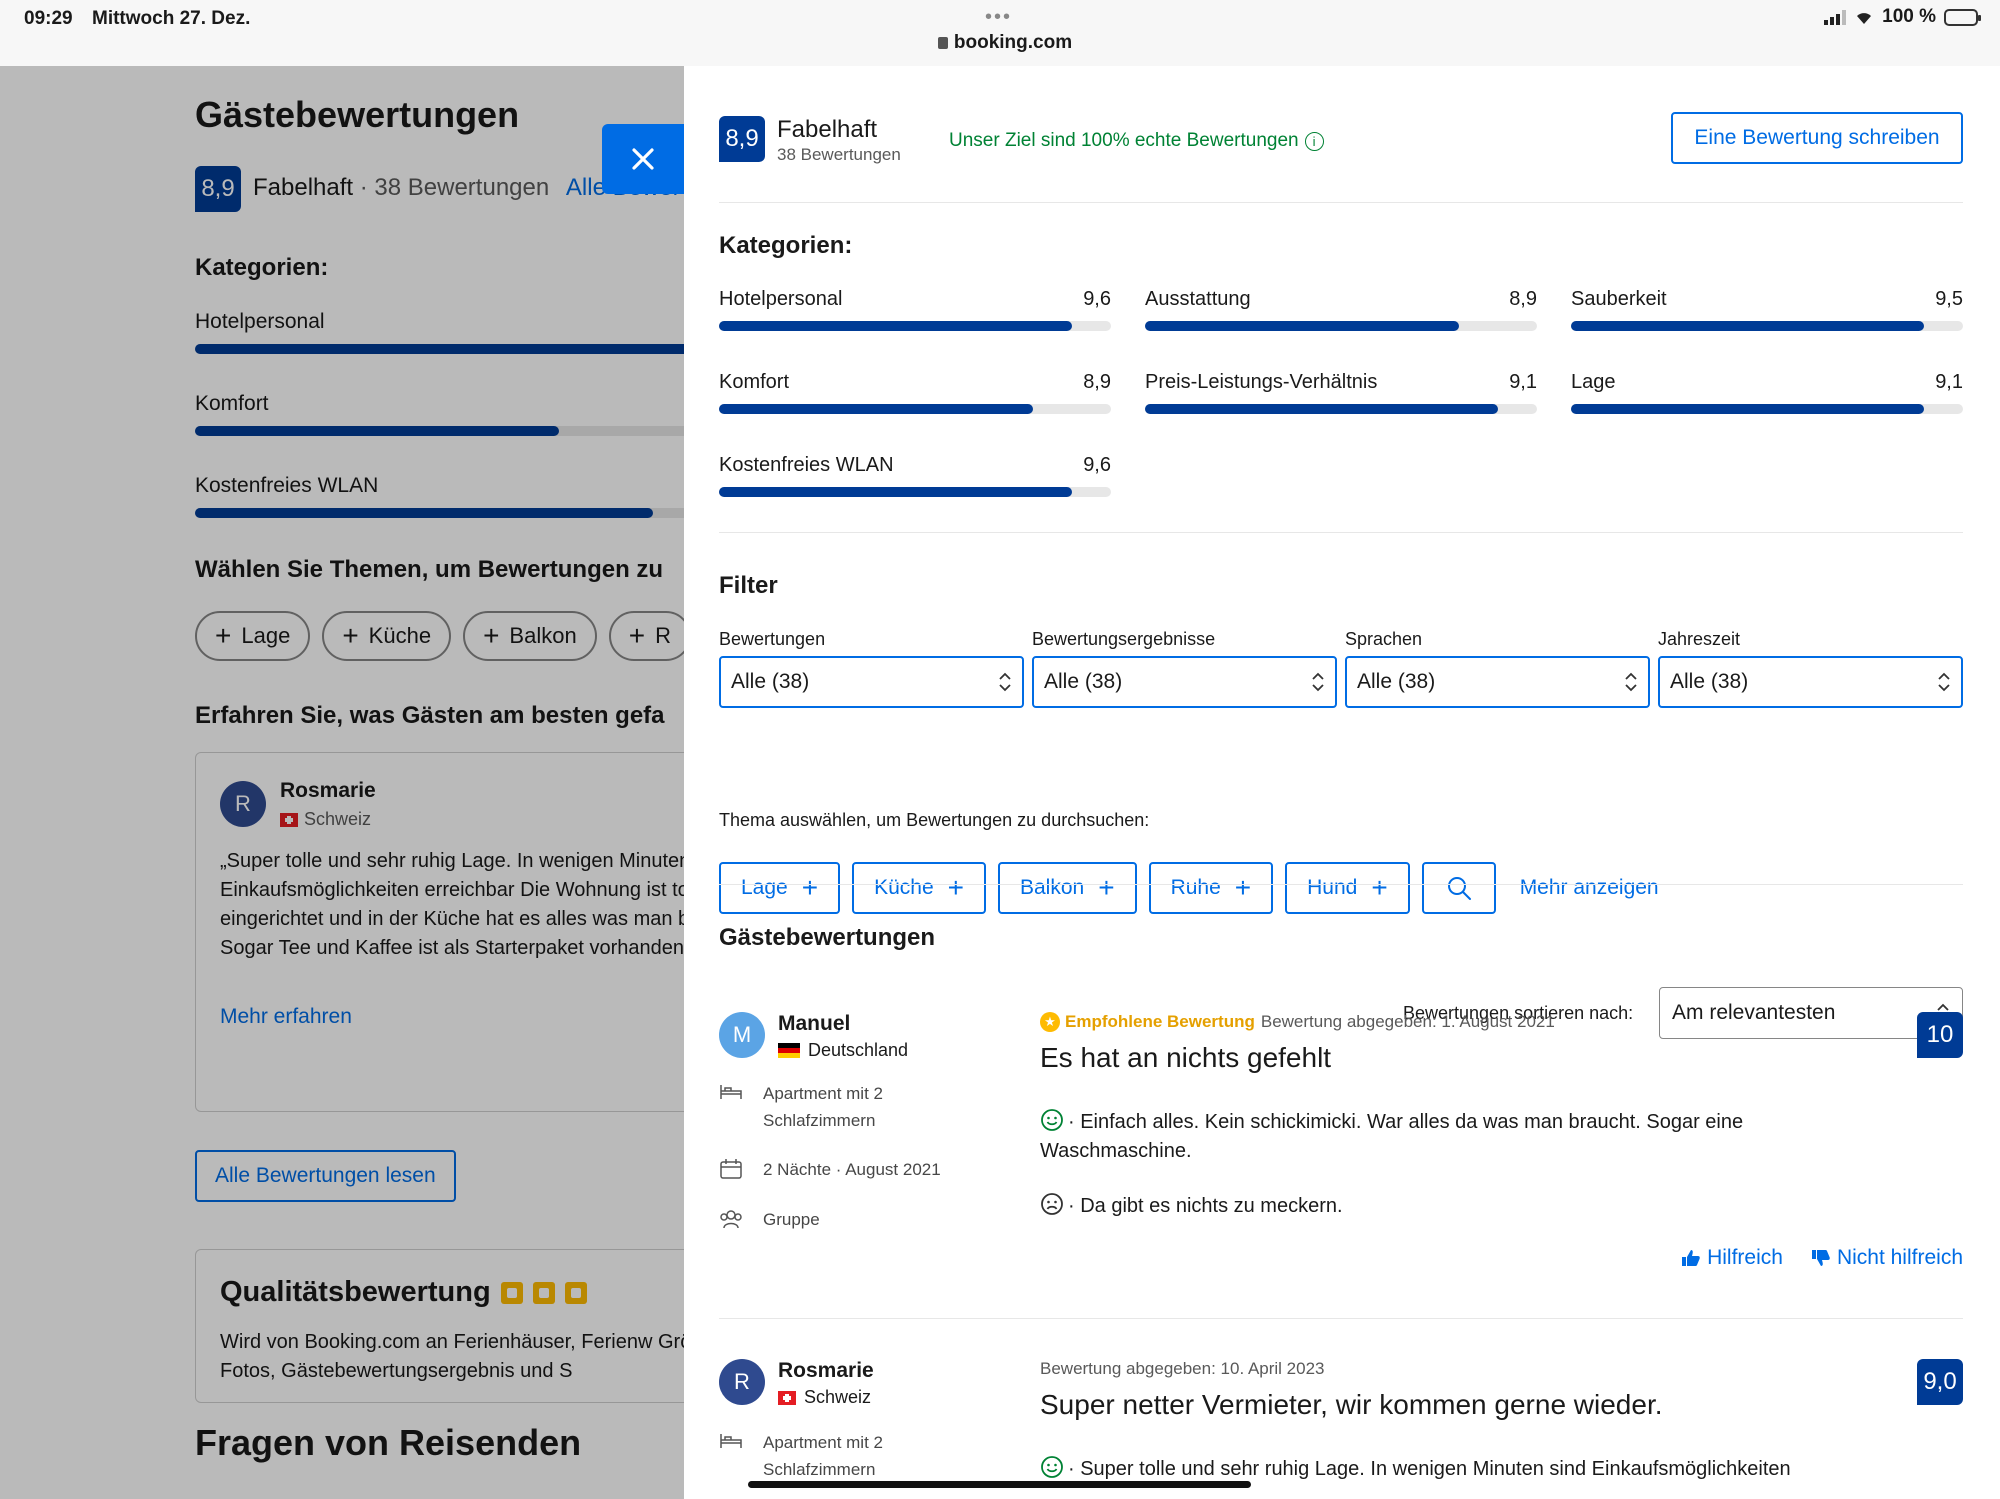  Describe the element at coordinates (1407, 1021) in the screenshot. I see `review-date: Bewertung abgegeben: 1. August 2021` at that location.